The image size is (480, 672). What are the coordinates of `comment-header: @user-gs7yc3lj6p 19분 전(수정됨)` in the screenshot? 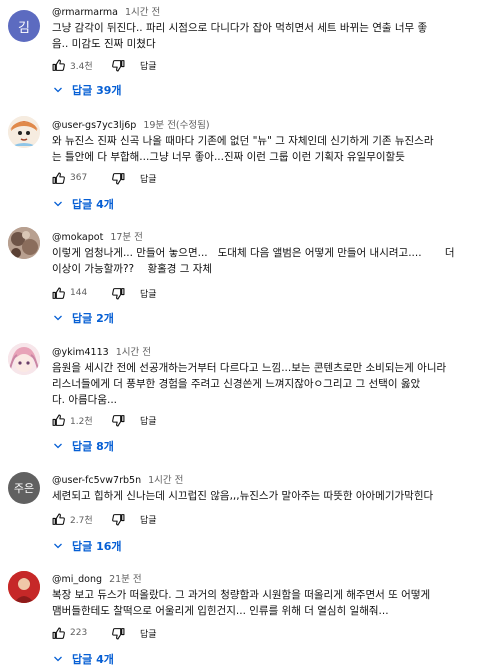 It's located at (131, 124).